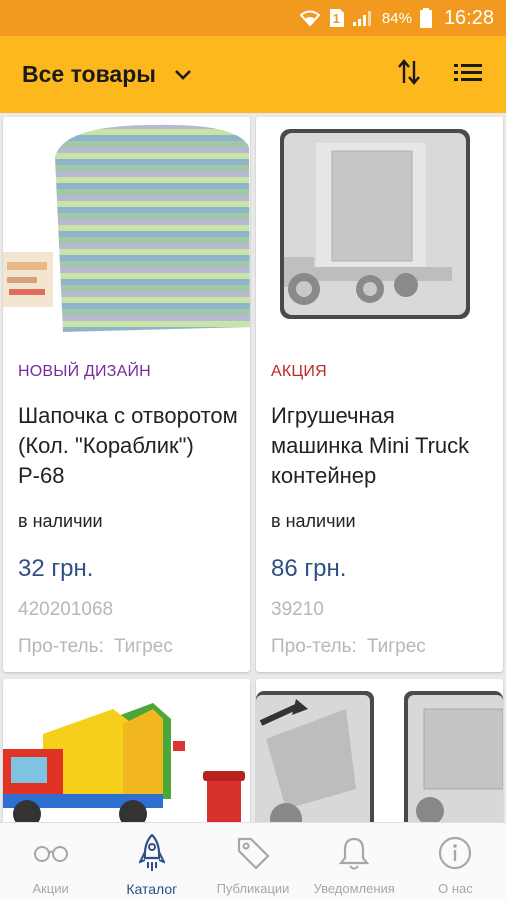  I want to click on tag-icon, so click(253, 853).